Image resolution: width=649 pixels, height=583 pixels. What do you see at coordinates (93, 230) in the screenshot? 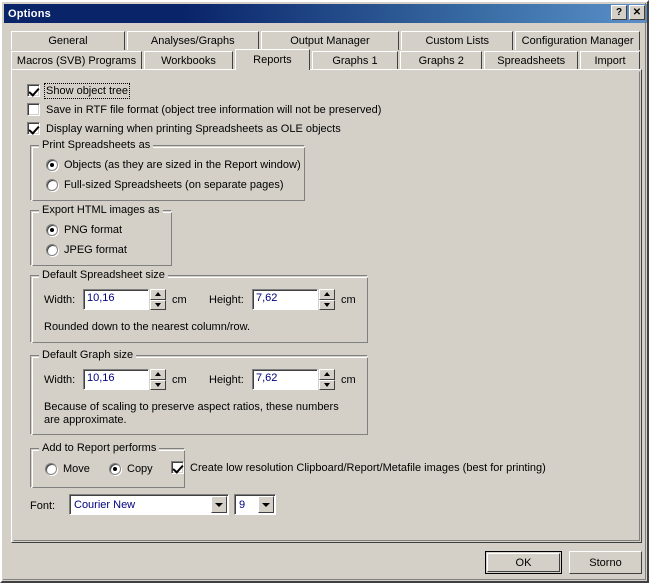
I see `radio-label-png-format: PNG format` at bounding box center [93, 230].